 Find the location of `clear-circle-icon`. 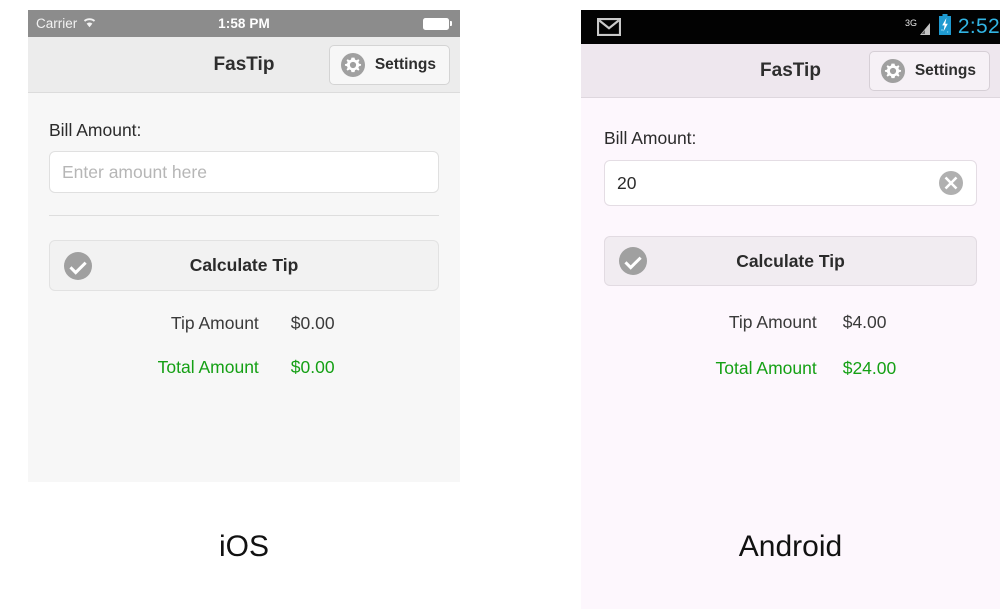

clear-circle-icon is located at coordinates (951, 183).